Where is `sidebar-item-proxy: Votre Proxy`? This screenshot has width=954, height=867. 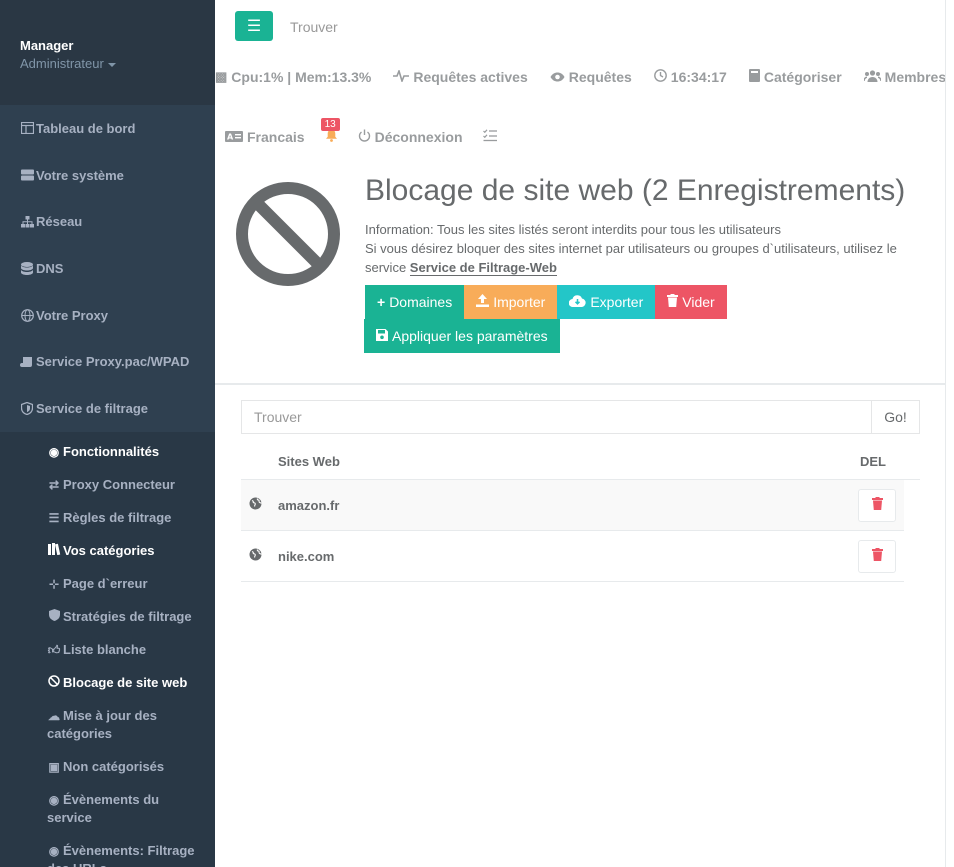
sidebar-item-proxy: Votre Proxy is located at coordinates (107, 315).